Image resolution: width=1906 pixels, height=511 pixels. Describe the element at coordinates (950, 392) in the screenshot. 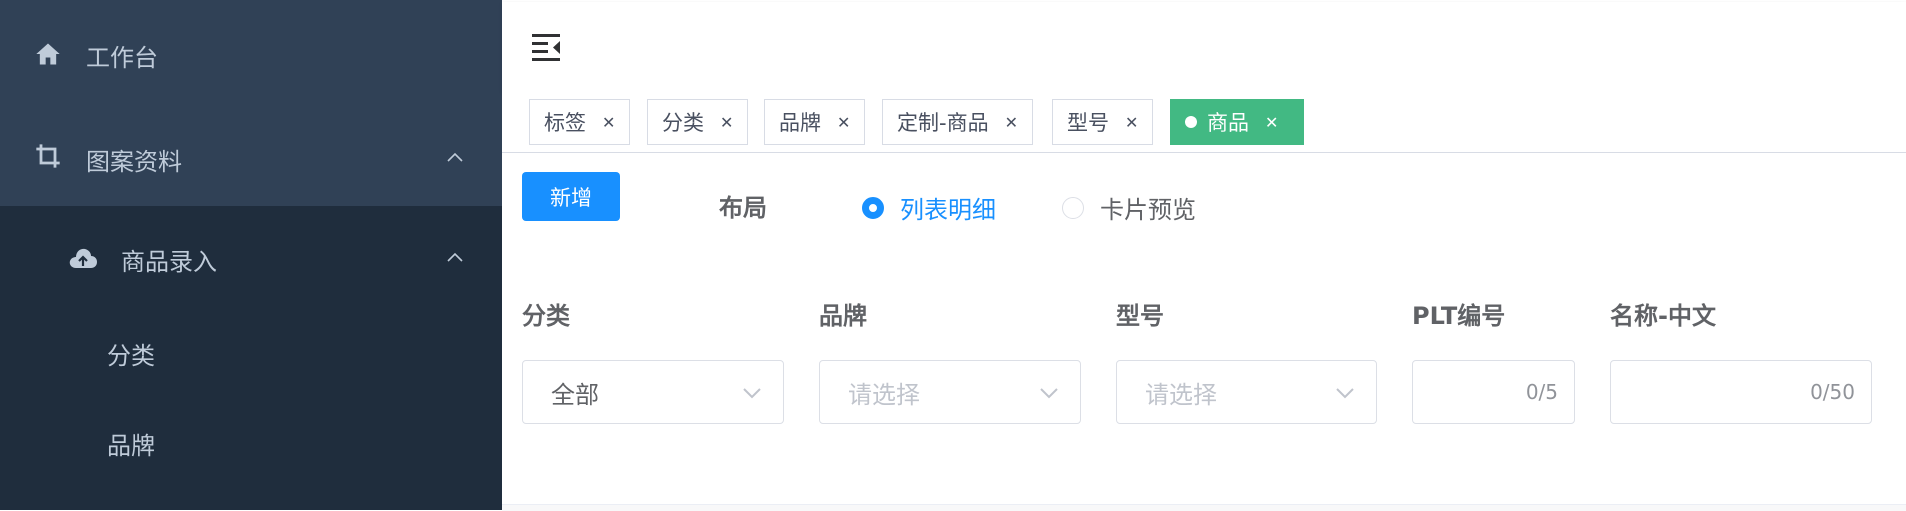

I see `brand-select: 请选择` at that location.